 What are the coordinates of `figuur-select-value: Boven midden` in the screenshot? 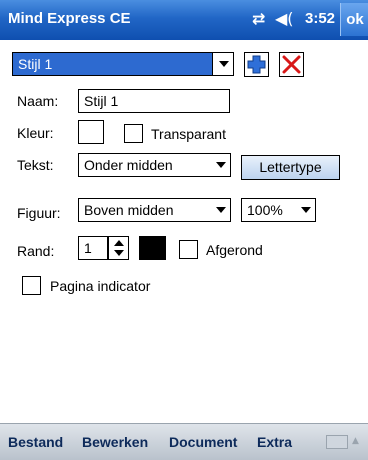 It's located at (129, 210).